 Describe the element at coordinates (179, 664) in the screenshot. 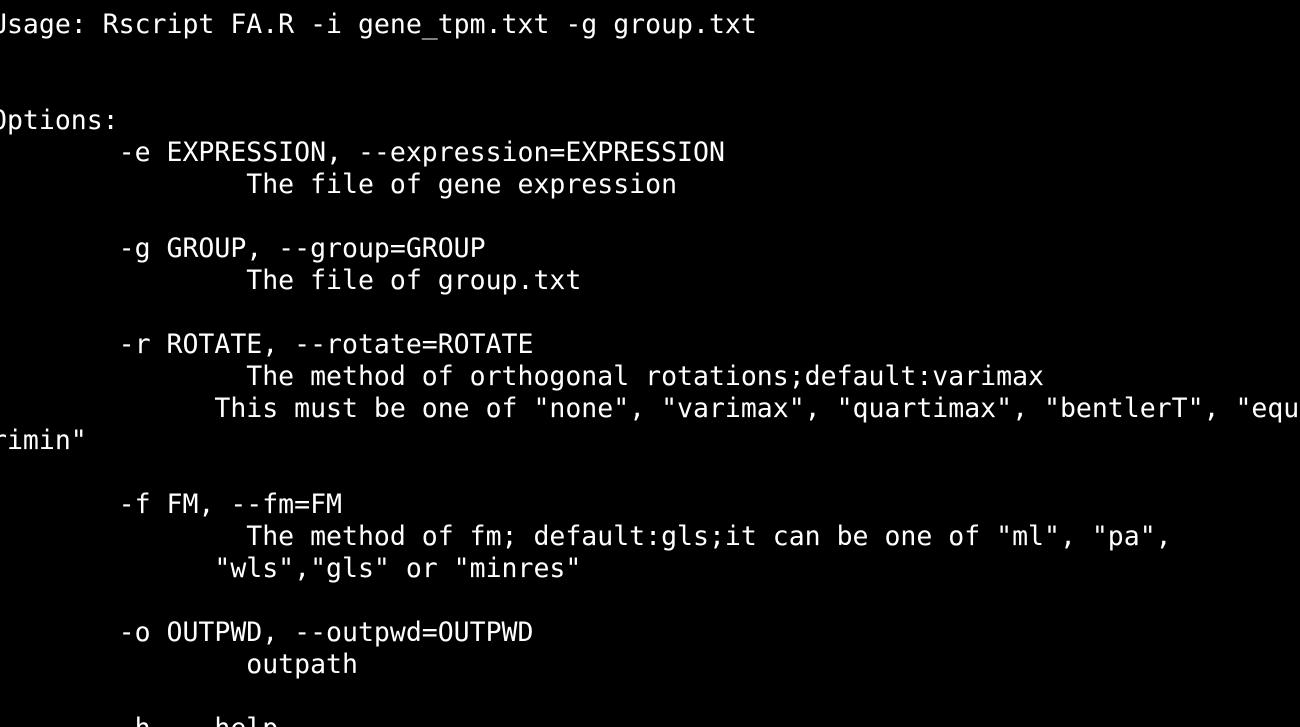

I see `option-outpwd-desc: outpath` at that location.